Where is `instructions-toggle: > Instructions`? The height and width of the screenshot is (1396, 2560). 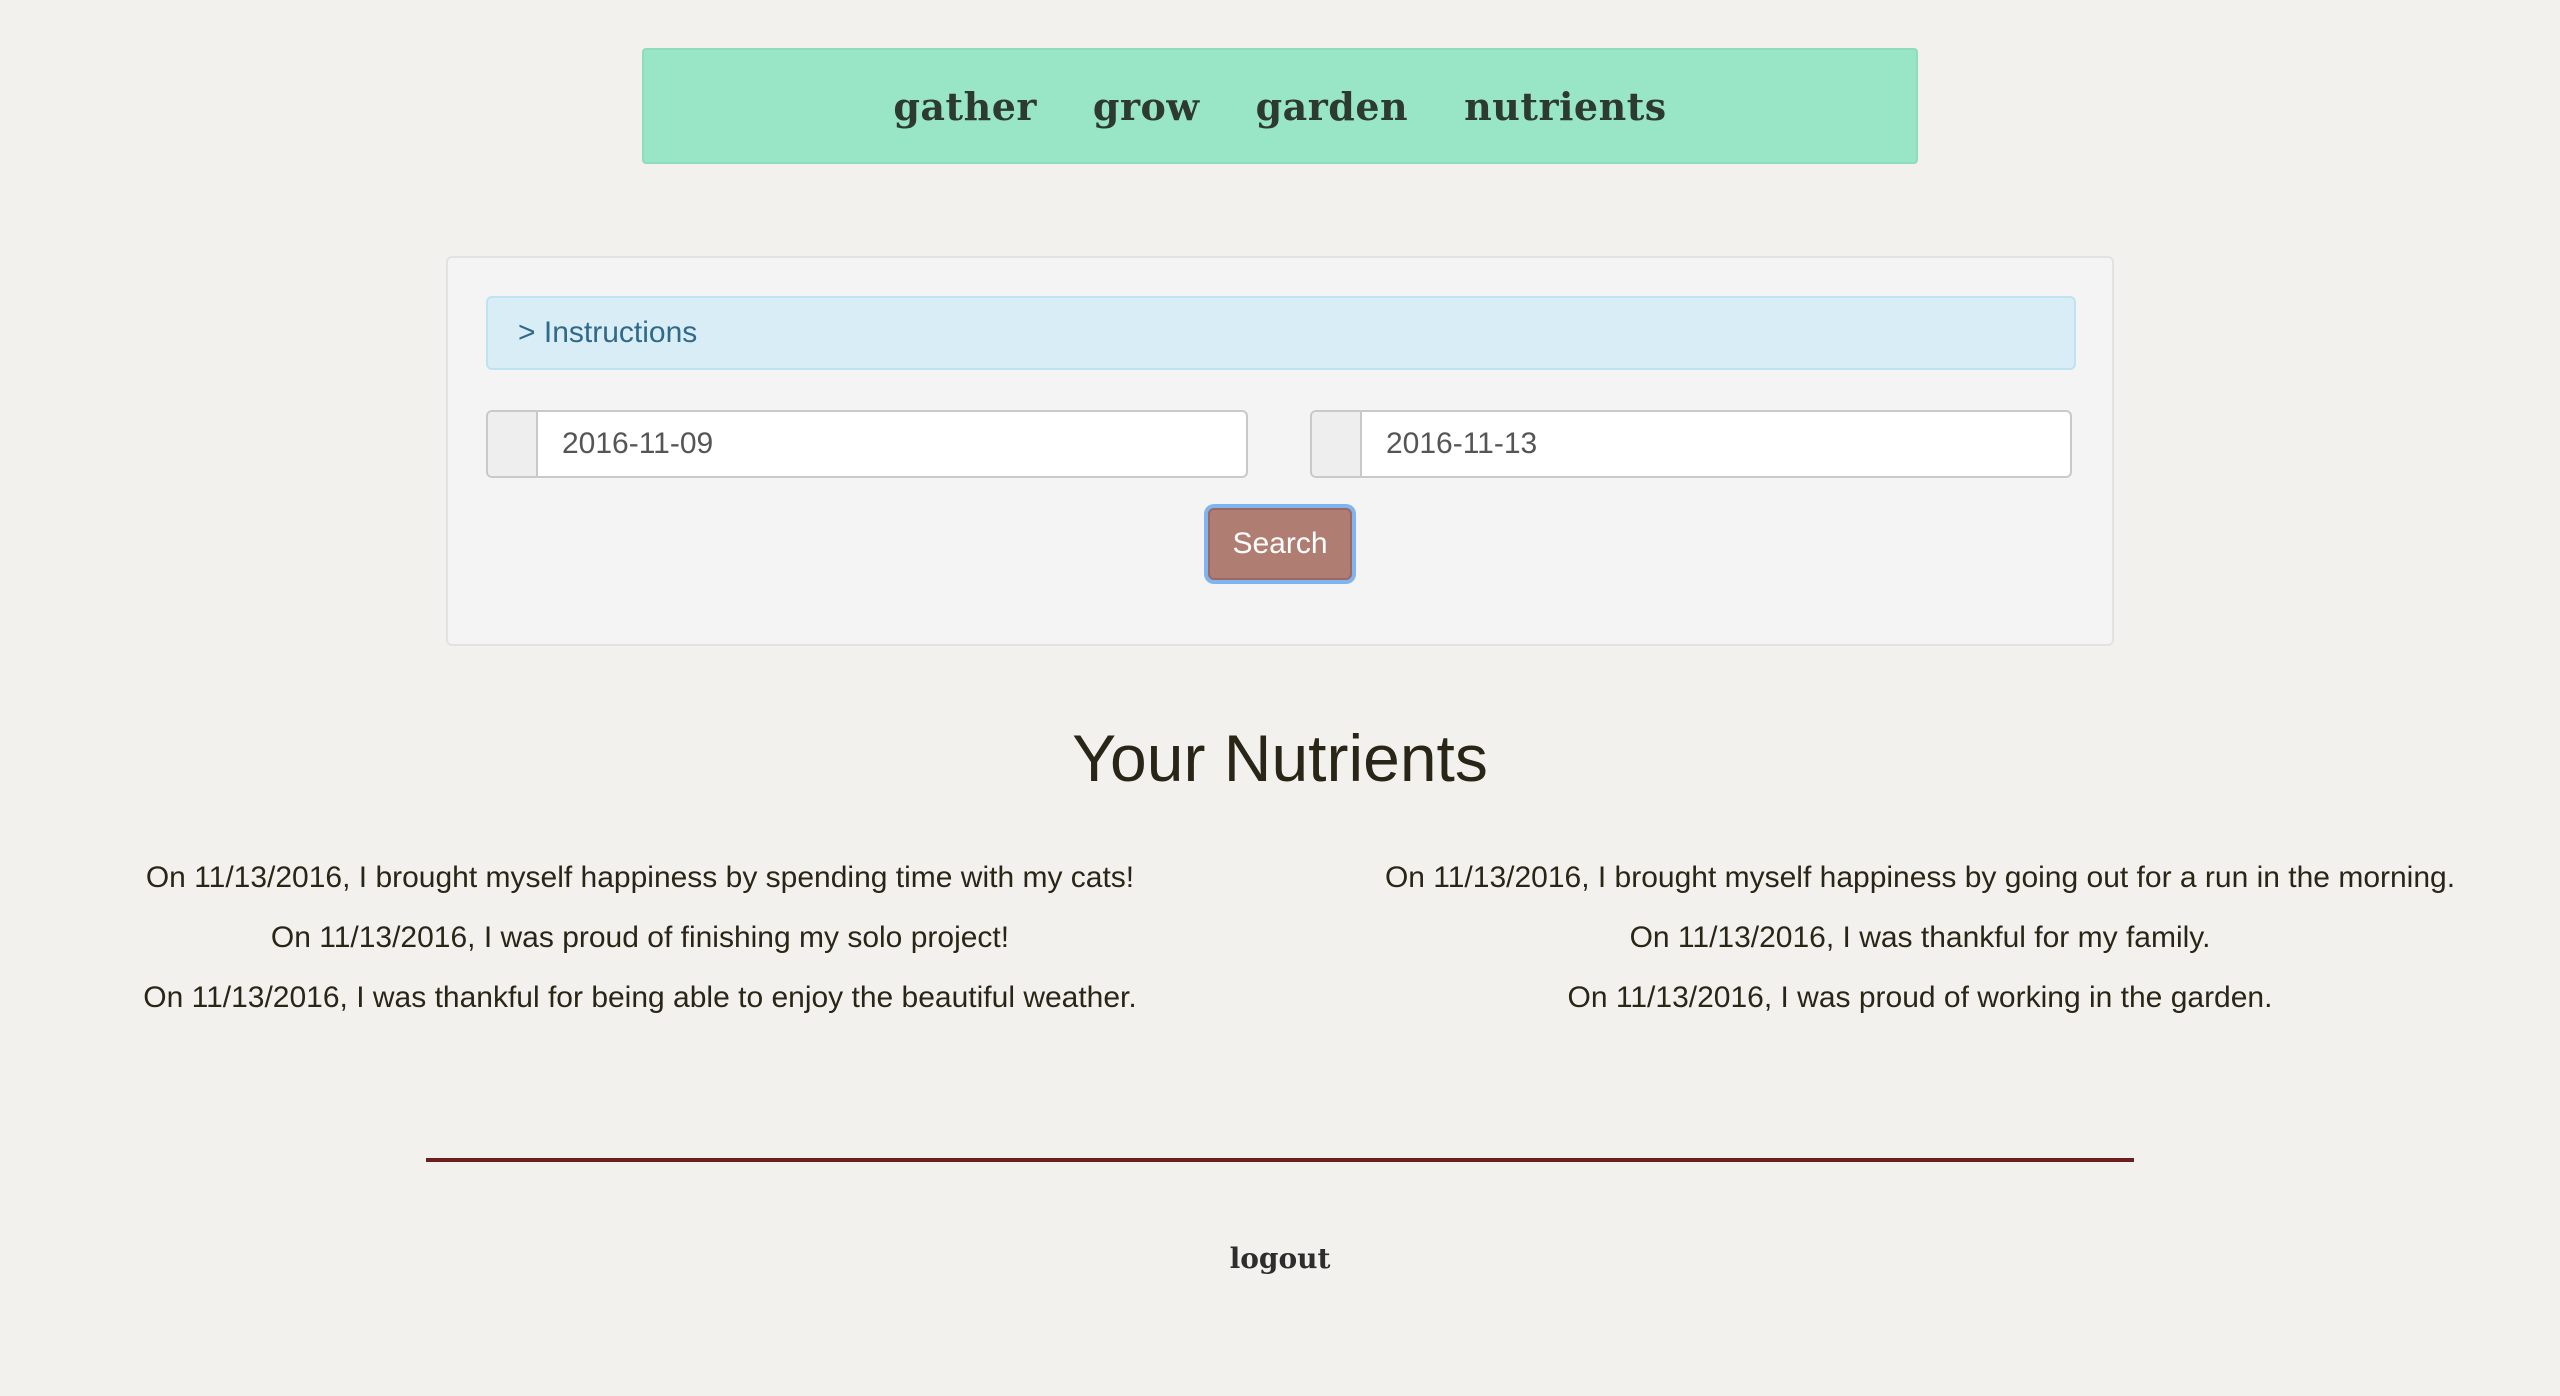
instructions-toggle: > Instructions is located at coordinates (1281, 333).